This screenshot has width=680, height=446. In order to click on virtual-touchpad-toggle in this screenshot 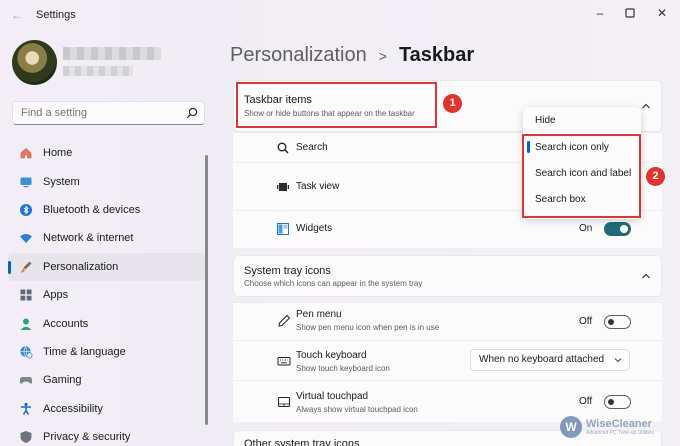, I will do `click(617, 402)`.